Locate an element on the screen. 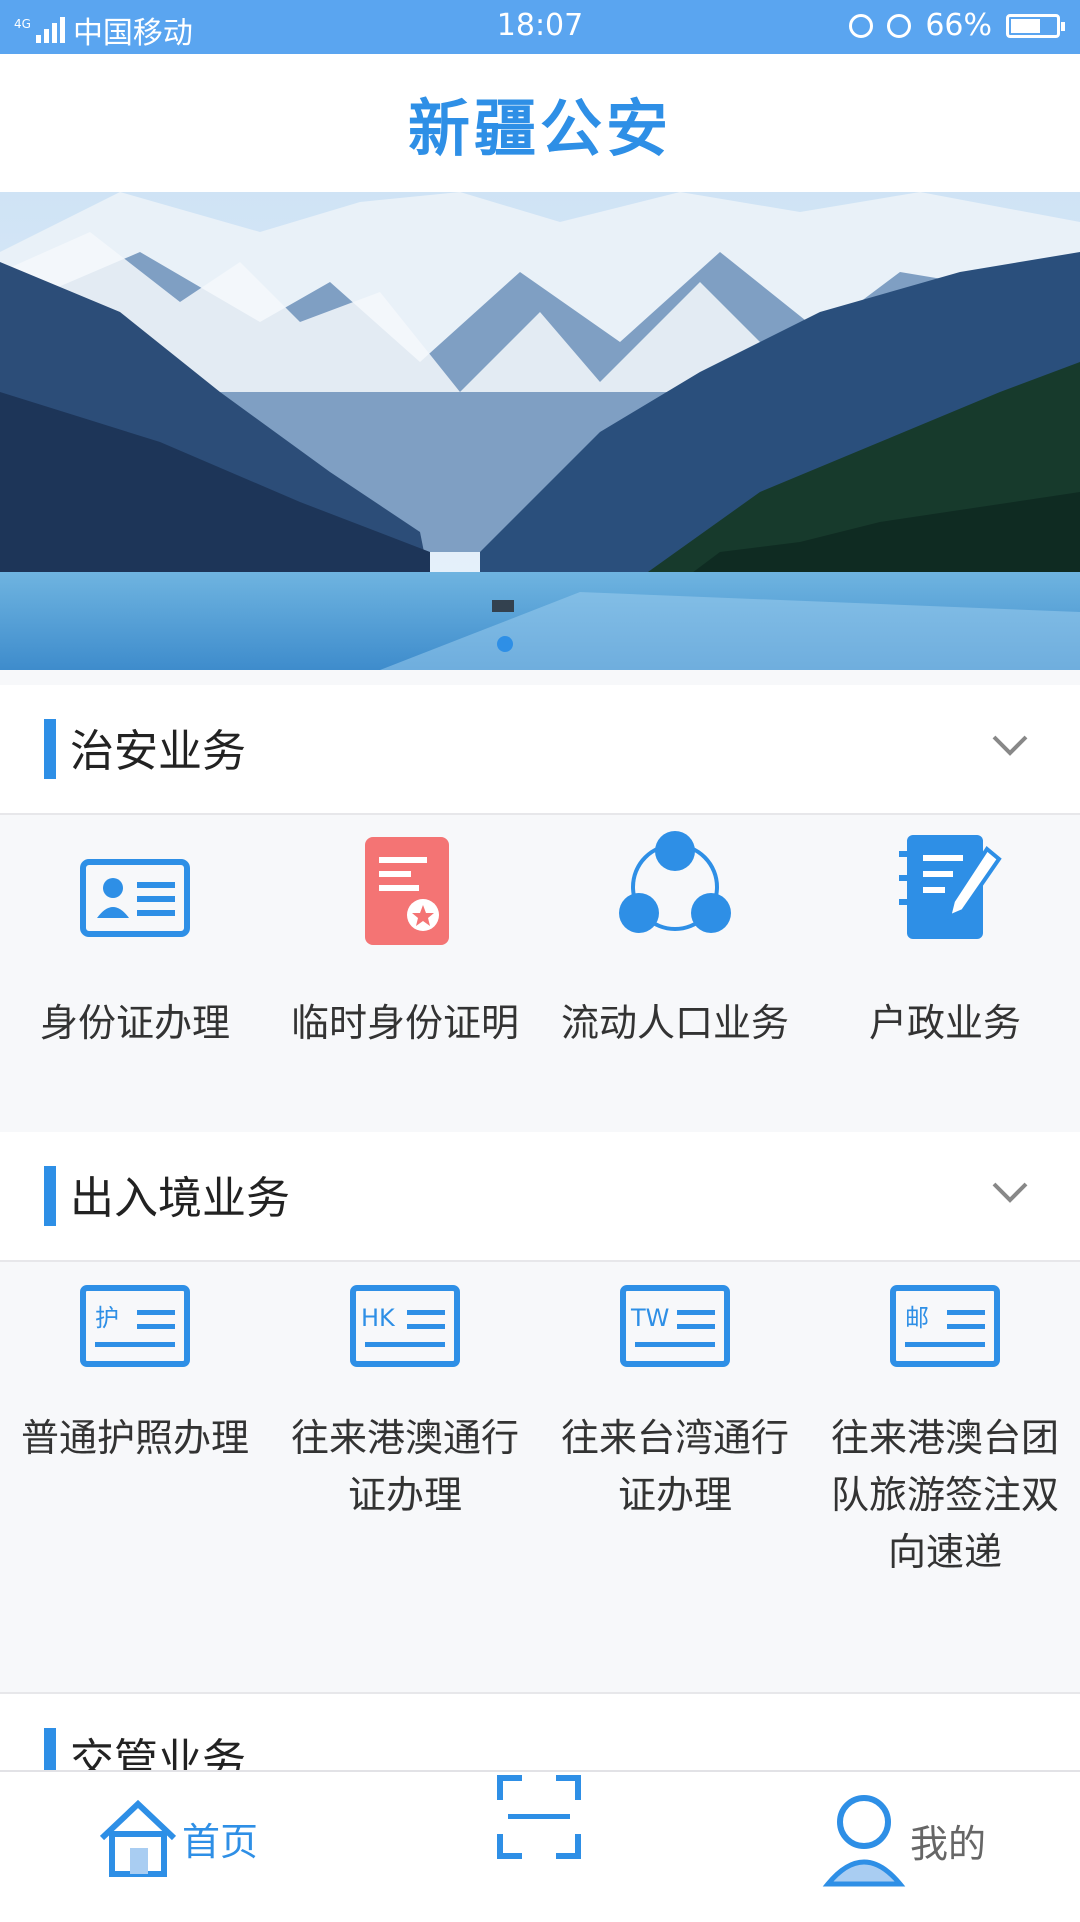 The width and height of the screenshot is (1080, 1922). tab-home-label: 首页 is located at coordinates (220, 1841).